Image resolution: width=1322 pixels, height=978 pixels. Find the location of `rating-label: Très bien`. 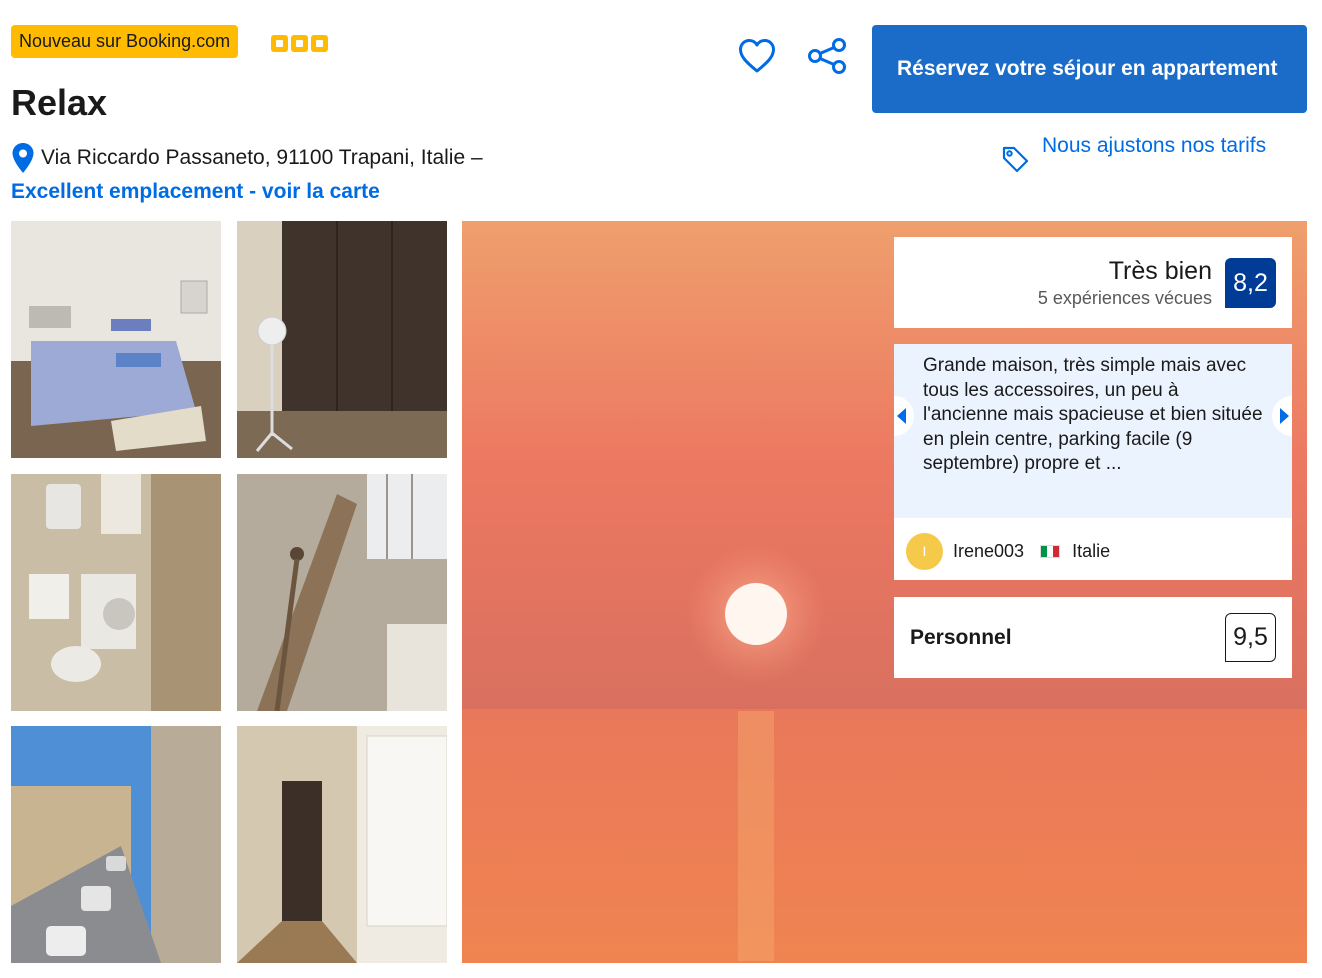

rating-label: Très bien is located at coordinates (1160, 271).